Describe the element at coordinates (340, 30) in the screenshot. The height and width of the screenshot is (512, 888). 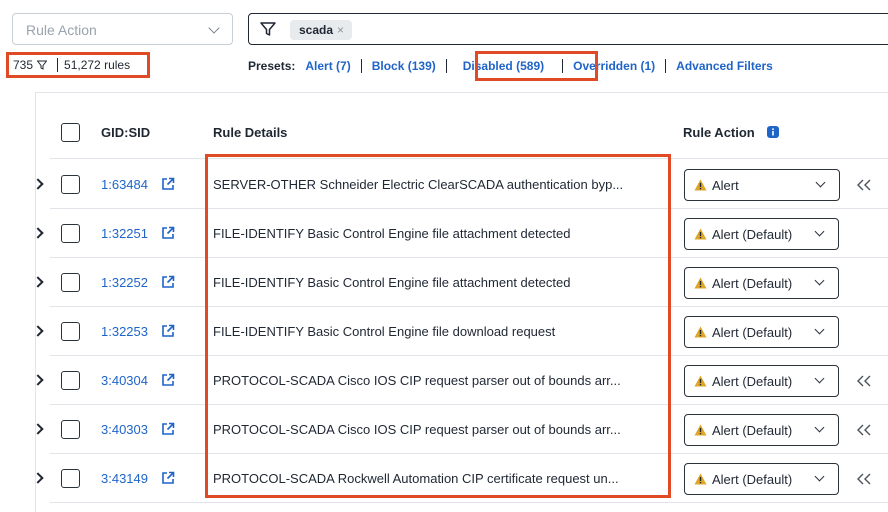
I see `chip-close-icon: ×` at that location.